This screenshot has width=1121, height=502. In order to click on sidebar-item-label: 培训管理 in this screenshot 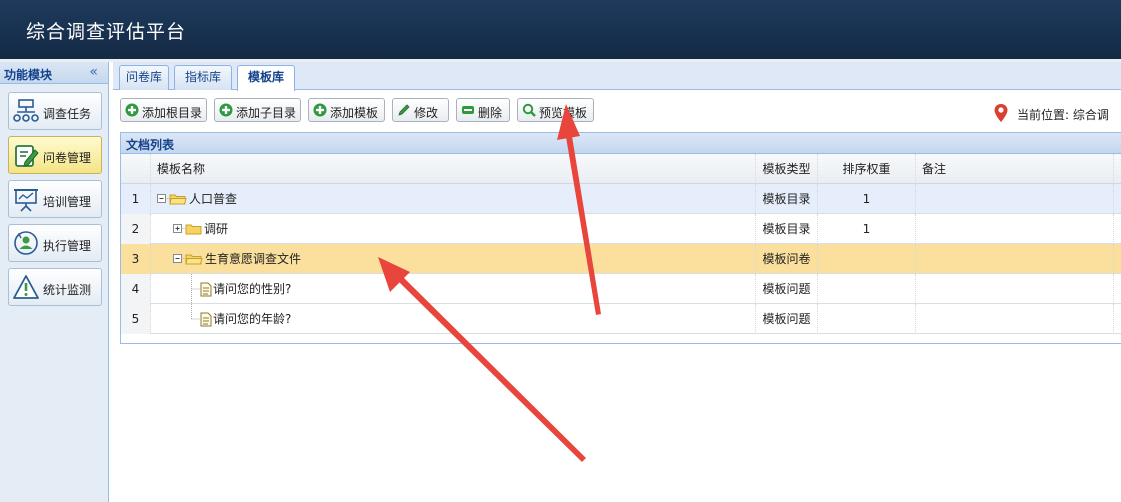, I will do `click(67, 202)`.